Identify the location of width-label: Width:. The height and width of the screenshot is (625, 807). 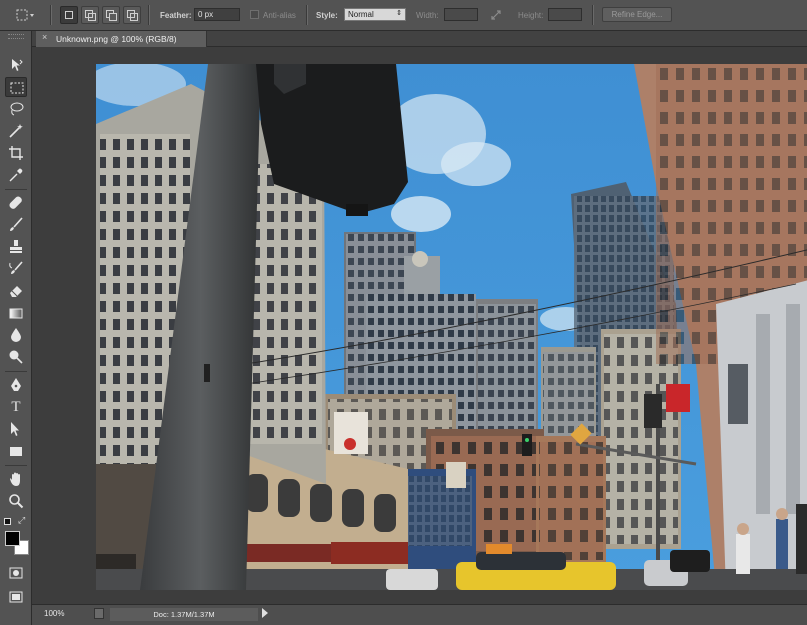
(427, 15).